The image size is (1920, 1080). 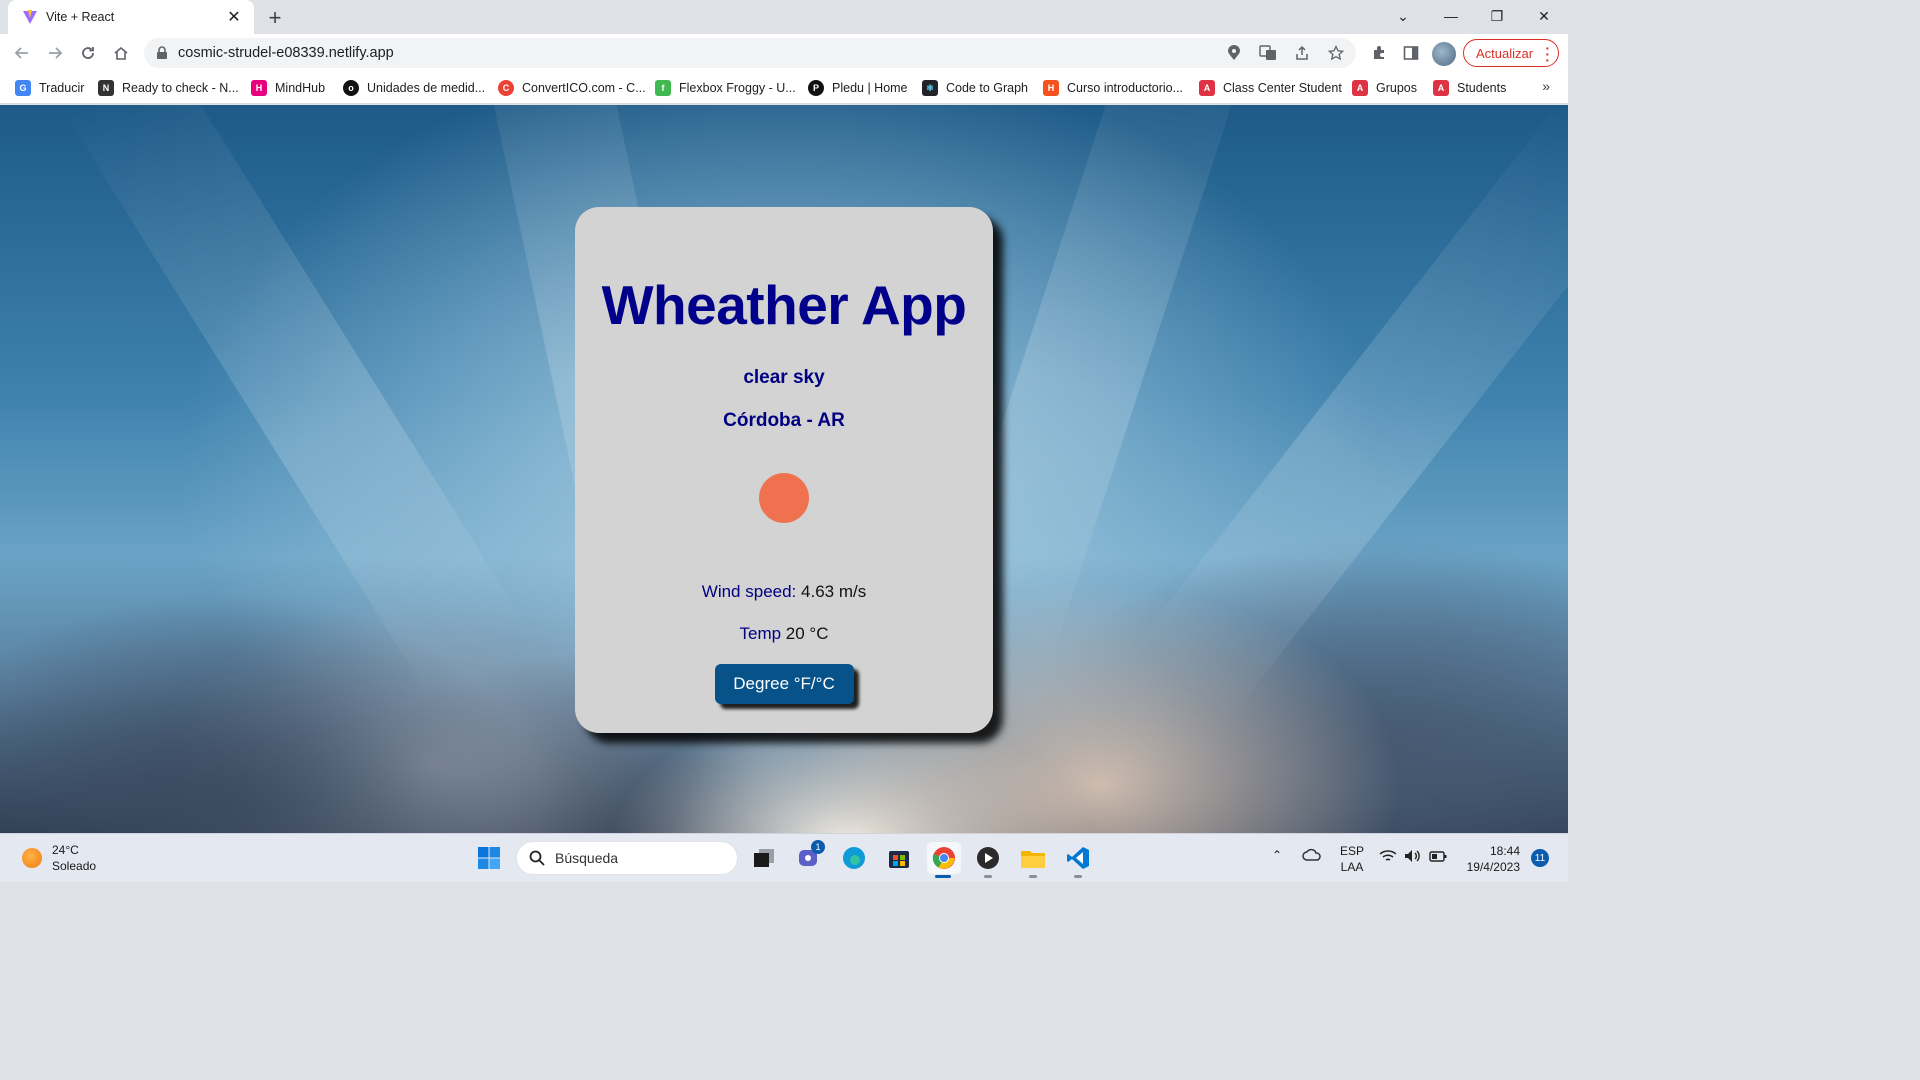 I want to click on clock-date: 19/4/2023, so click(x=1493, y=867).